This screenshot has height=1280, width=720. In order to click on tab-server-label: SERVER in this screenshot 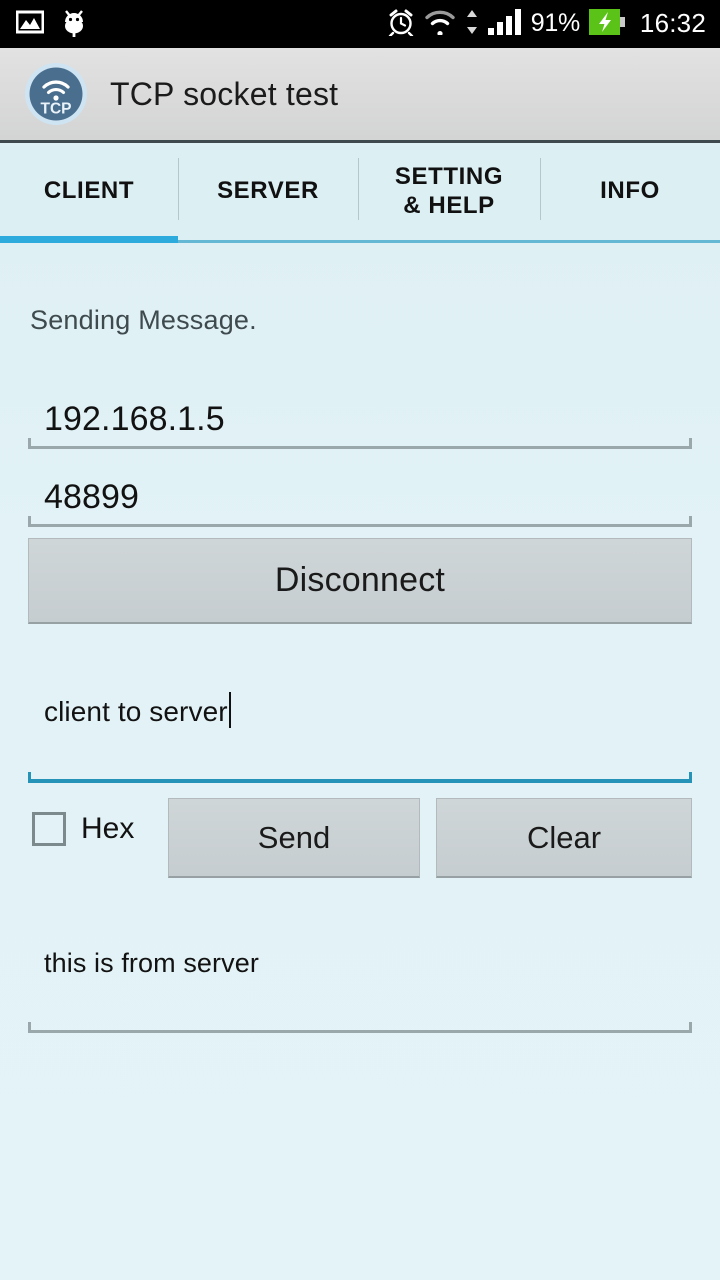, I will do `click(268, 191)`.